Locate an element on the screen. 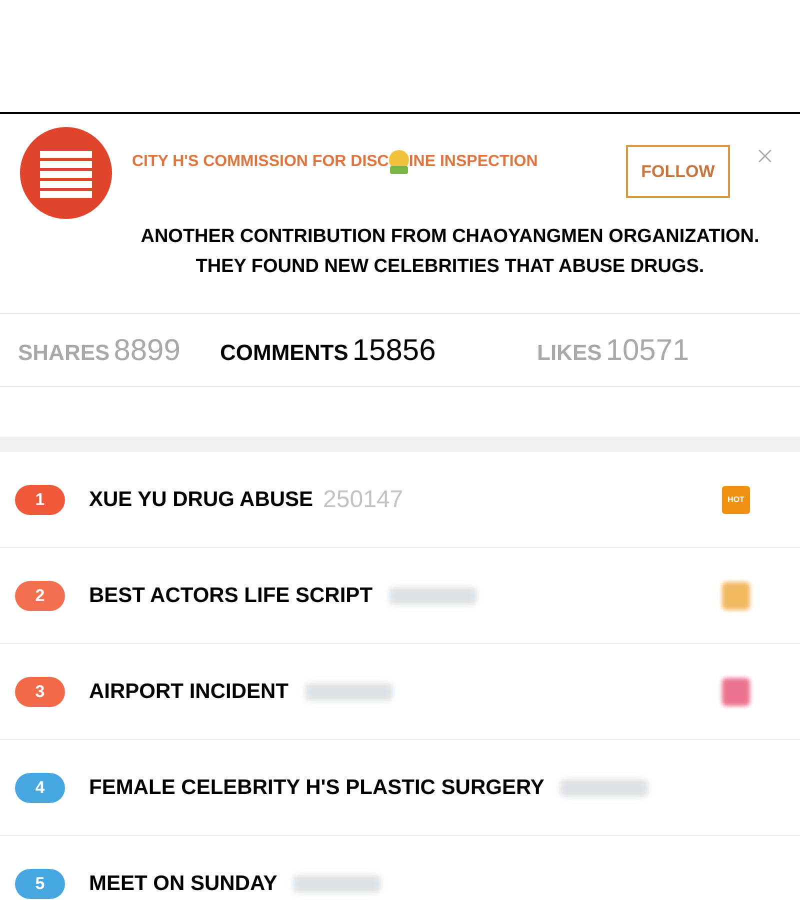 The height and width of the screenshot is (900, 800). rank-badge: 3 is located at coordinates (40, 691).